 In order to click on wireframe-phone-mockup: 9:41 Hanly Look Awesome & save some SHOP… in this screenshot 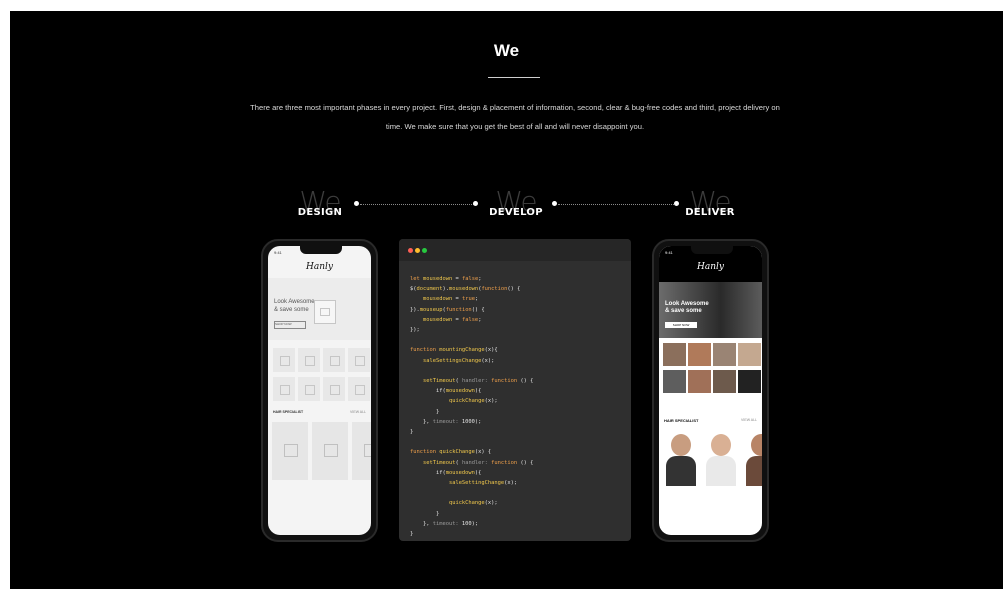, I will do `click(319, 390)`.